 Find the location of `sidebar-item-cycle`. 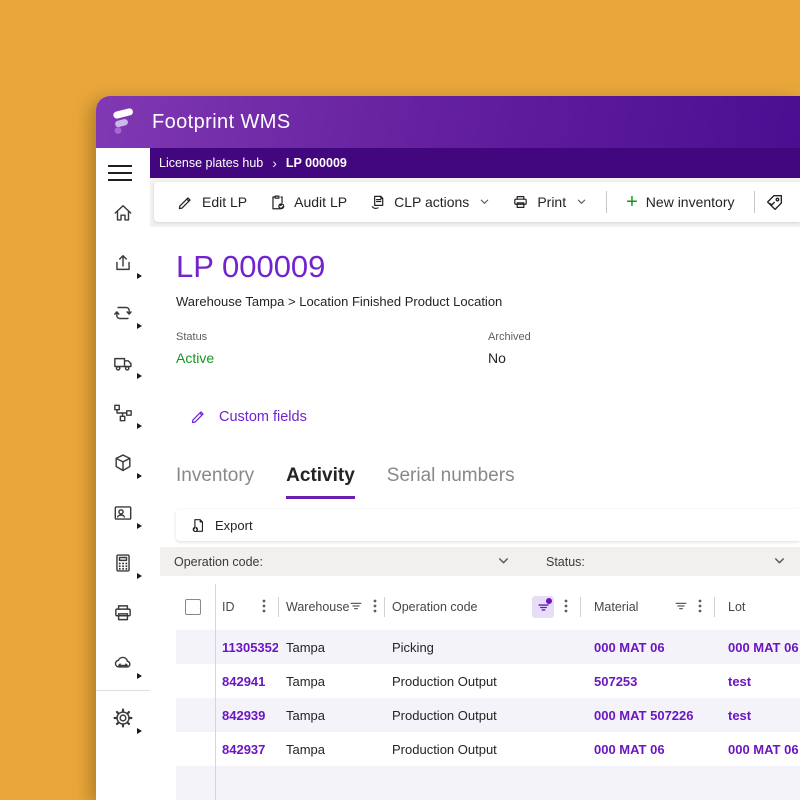

sidebar-item-cycle is located at coordinates (123, 313).